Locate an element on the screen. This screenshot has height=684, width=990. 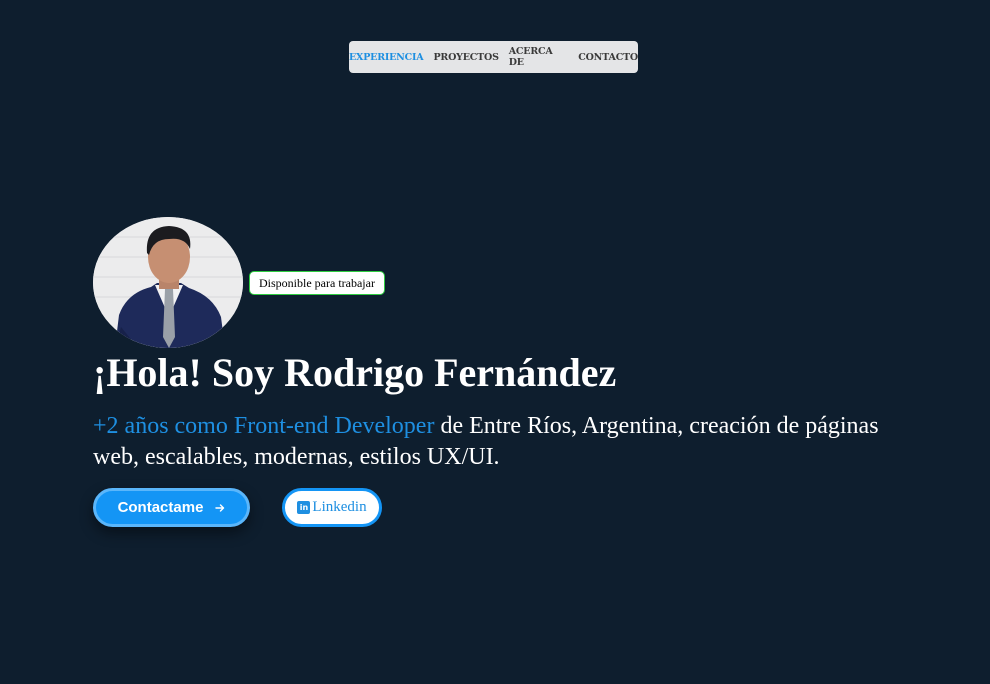
contact-button: Contactame is located at coordinates (171, 507).